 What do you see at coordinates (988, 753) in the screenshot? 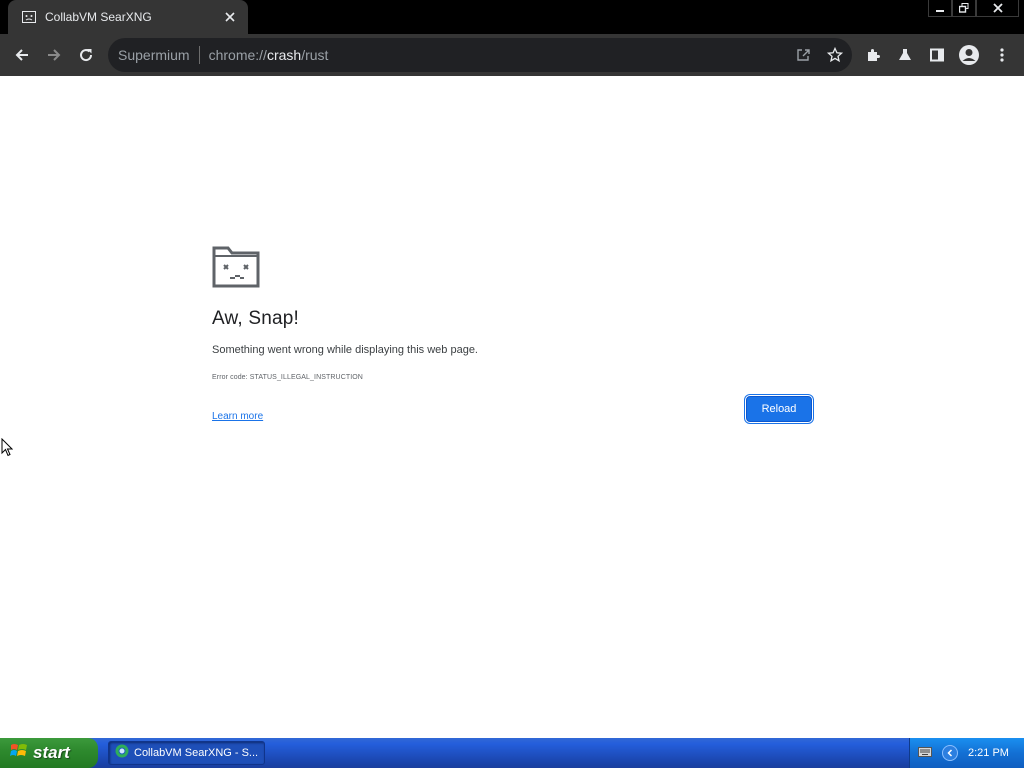
I see `clock: 2:21 PM` at bounding box center [988, 753].